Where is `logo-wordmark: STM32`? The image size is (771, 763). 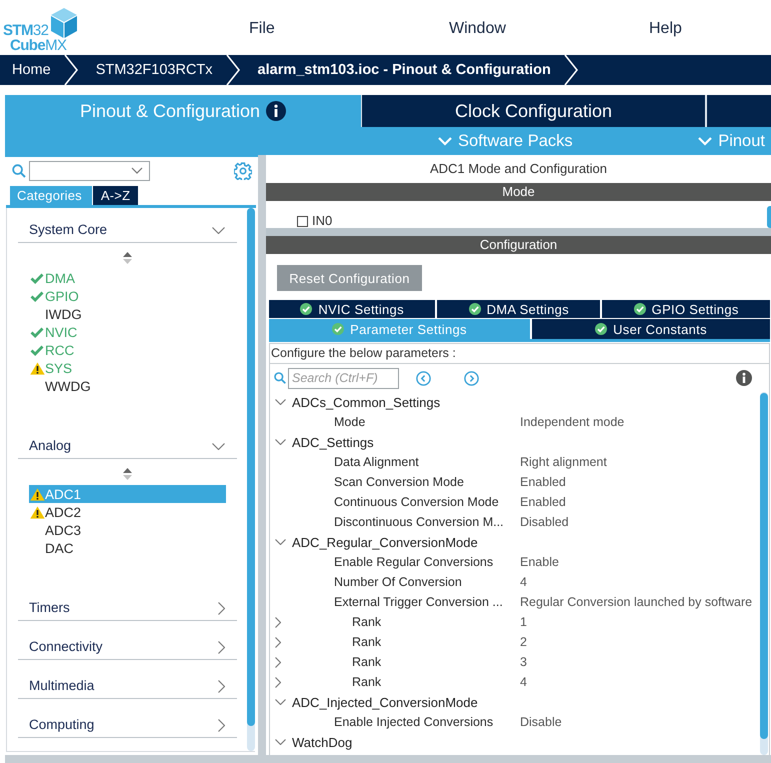
logo-wordmark: STM32 is located at coordinates (25, 30).